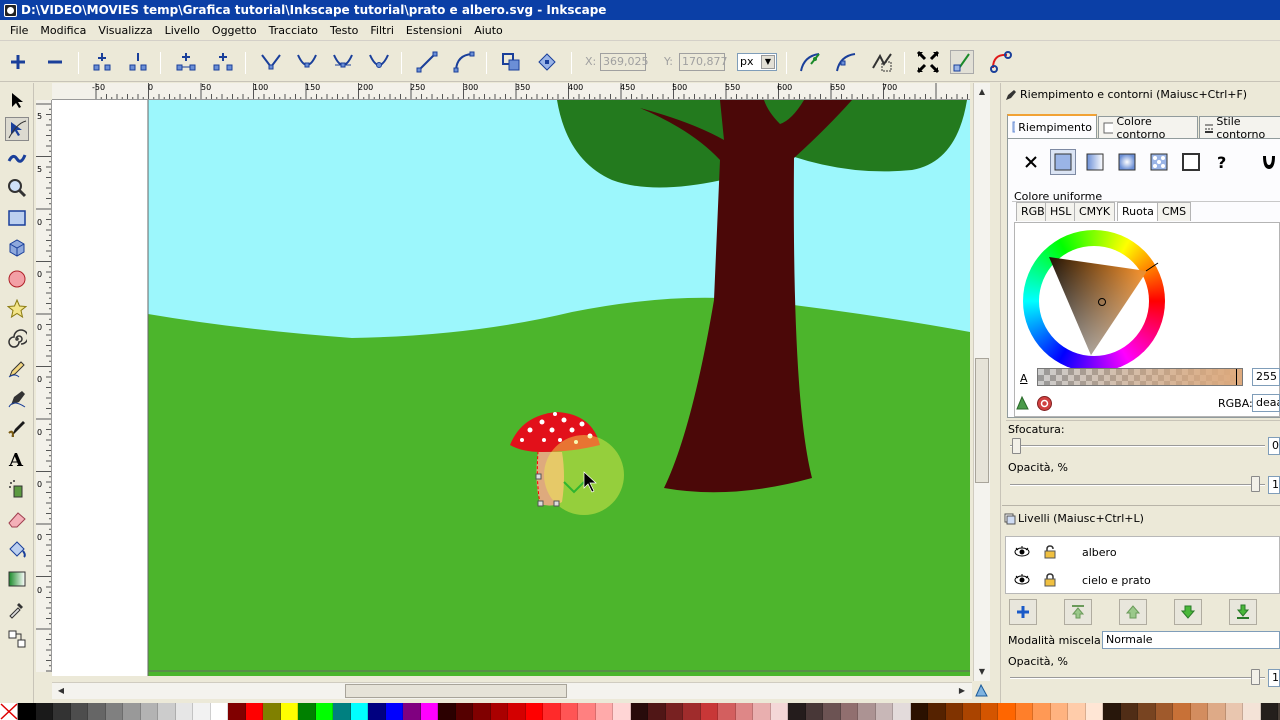  What do you see at coordinates (17, 429) in the screenshot?
I see `calligraphy-tool-icon` at bounding box center [17, 429].